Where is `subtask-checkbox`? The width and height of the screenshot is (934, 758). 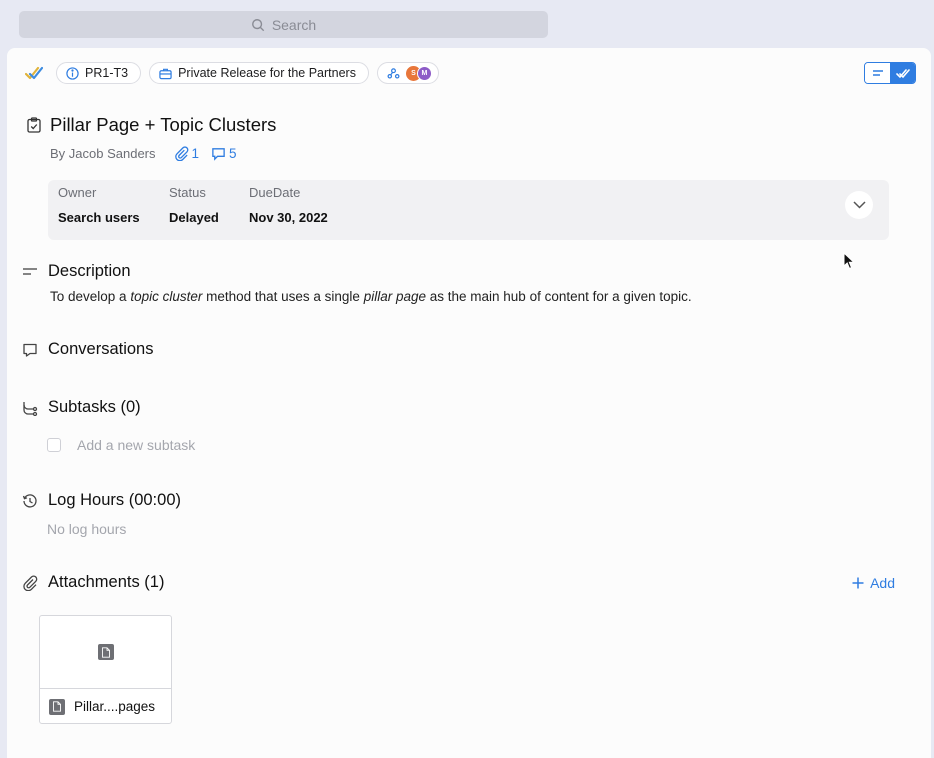
subtask-checkbox is located at coordinates (54, 445).